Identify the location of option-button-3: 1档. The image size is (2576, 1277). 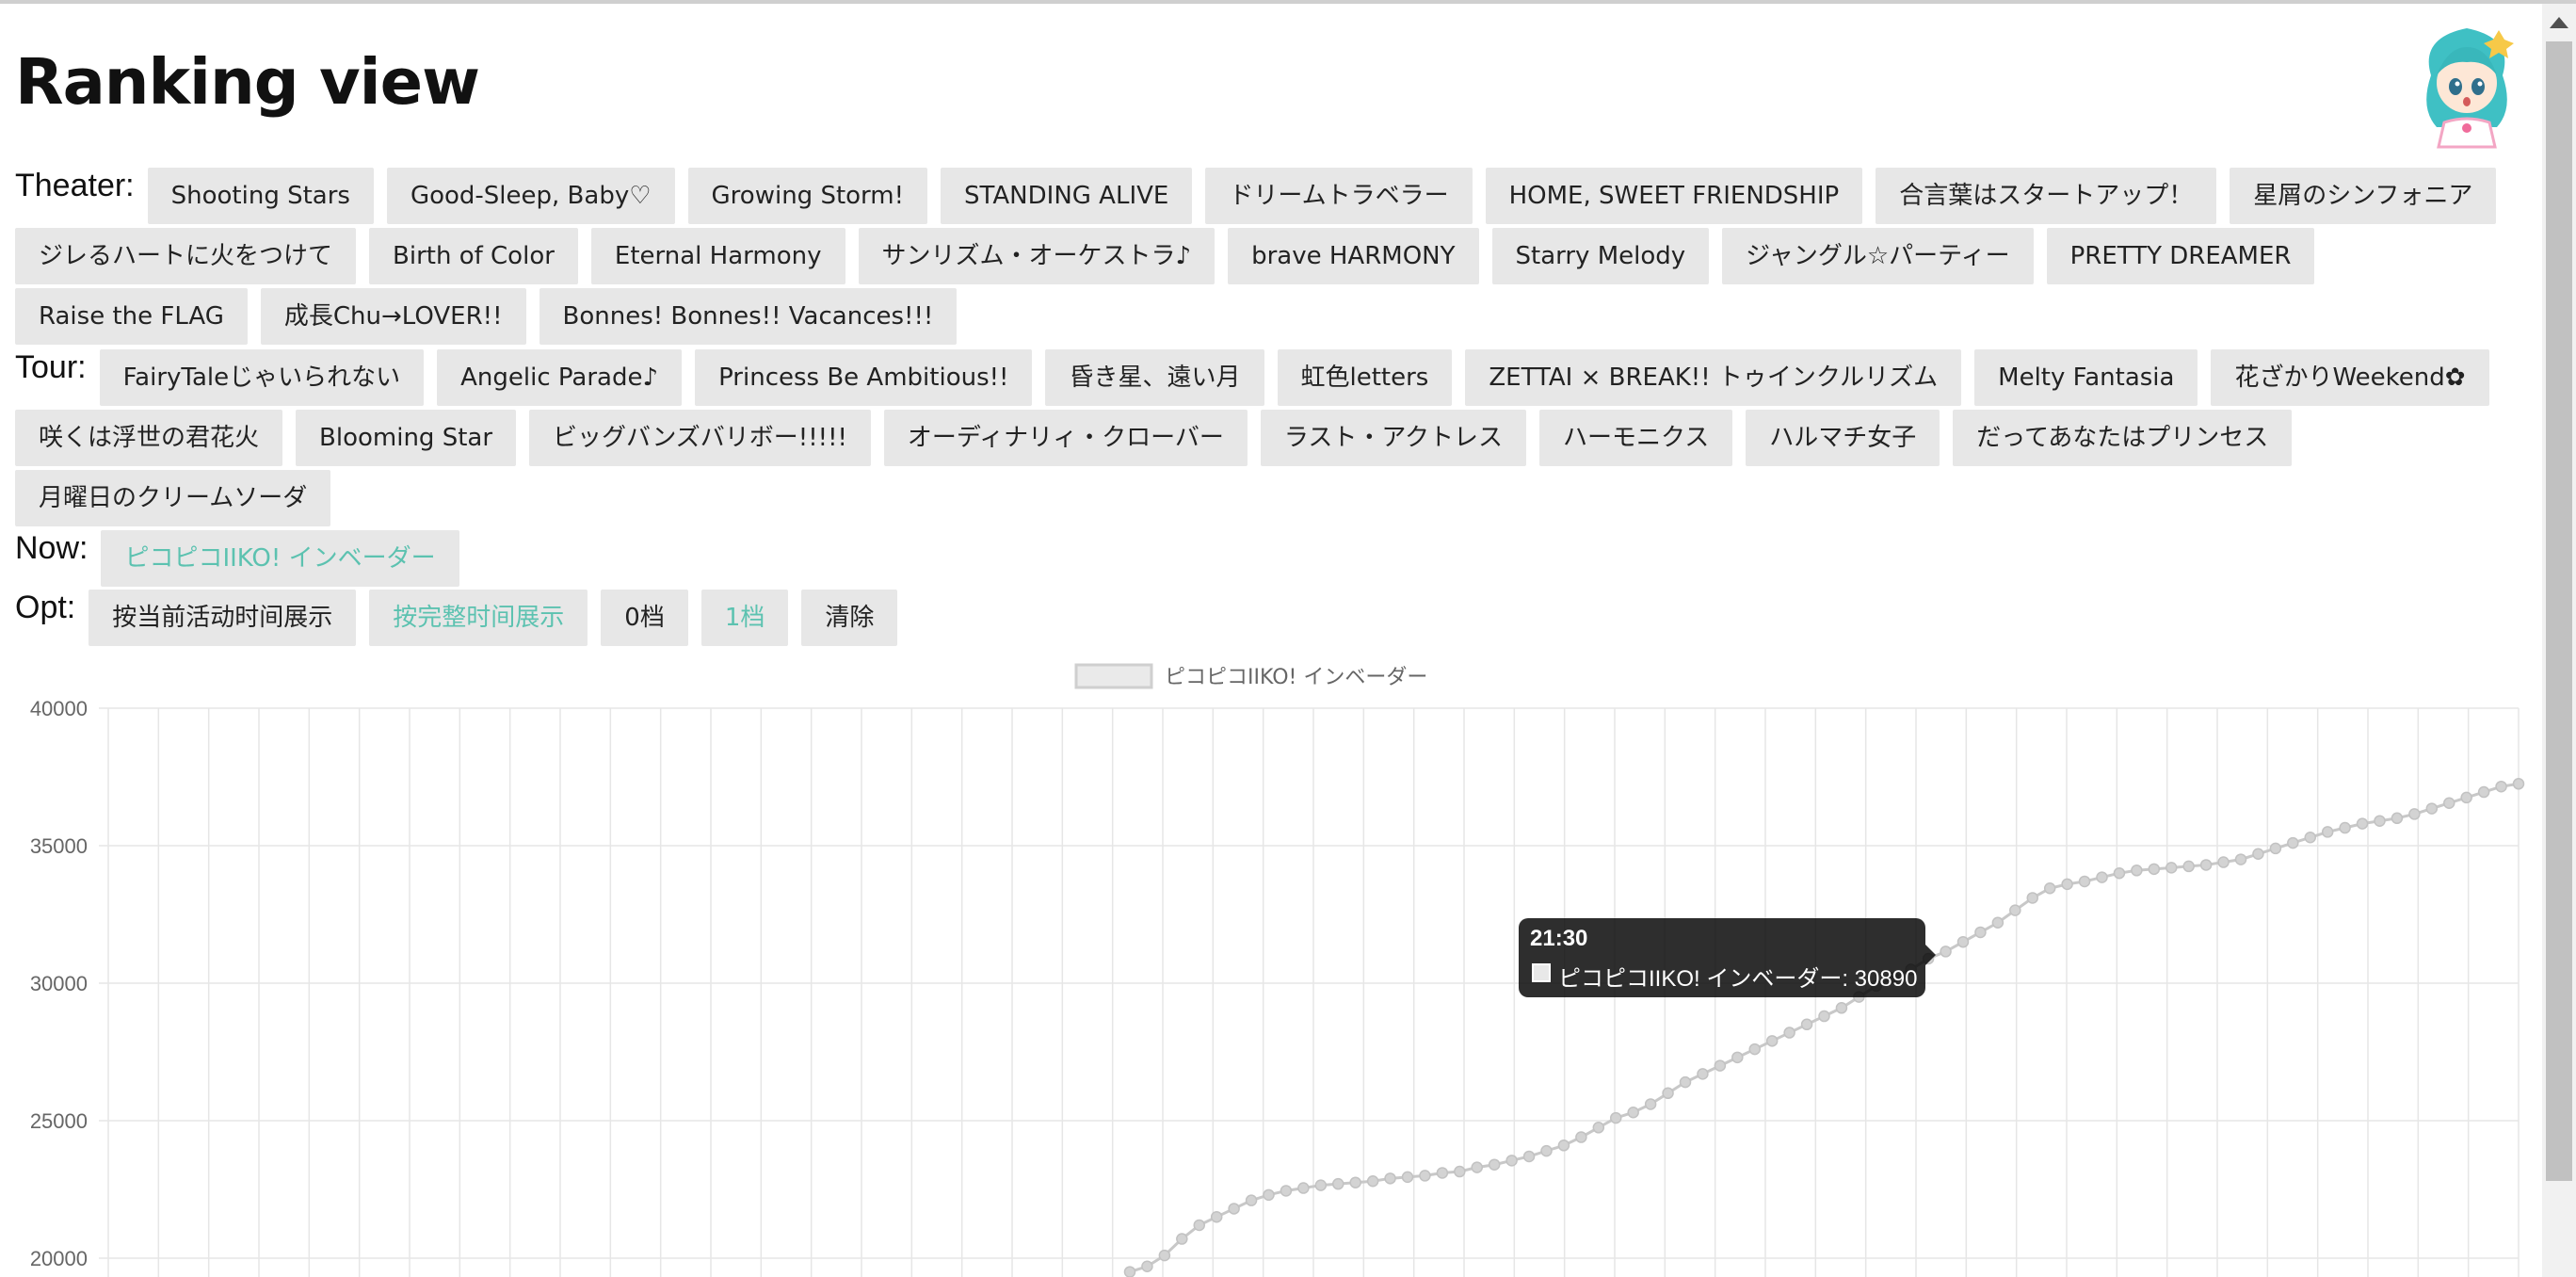
(744, 618).